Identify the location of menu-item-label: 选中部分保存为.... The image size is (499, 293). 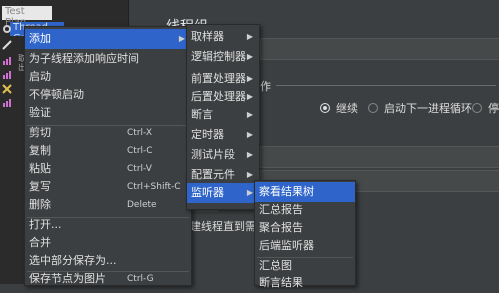
(73, 260).